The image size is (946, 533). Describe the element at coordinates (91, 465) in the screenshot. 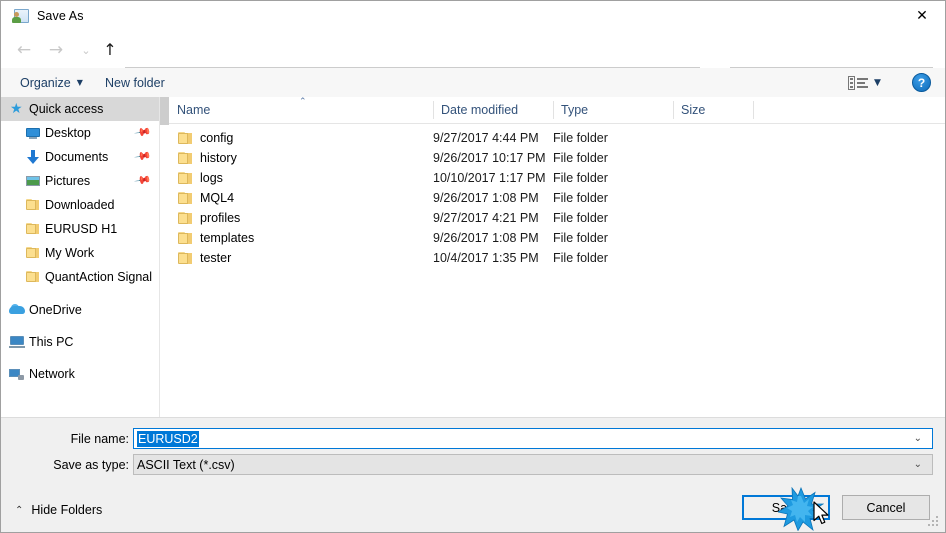

I see `save-as-type-label: Save as type:` at that location.